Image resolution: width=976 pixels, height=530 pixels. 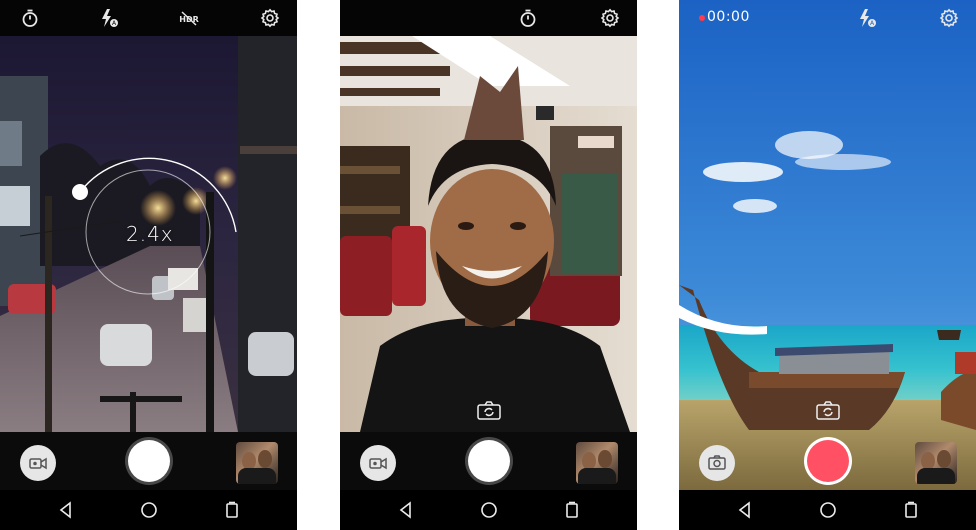 What do you see at coordinates (728, 17) in the screenshot?
I see `recording-timer: 00:00` at bounding box center [728, 17].